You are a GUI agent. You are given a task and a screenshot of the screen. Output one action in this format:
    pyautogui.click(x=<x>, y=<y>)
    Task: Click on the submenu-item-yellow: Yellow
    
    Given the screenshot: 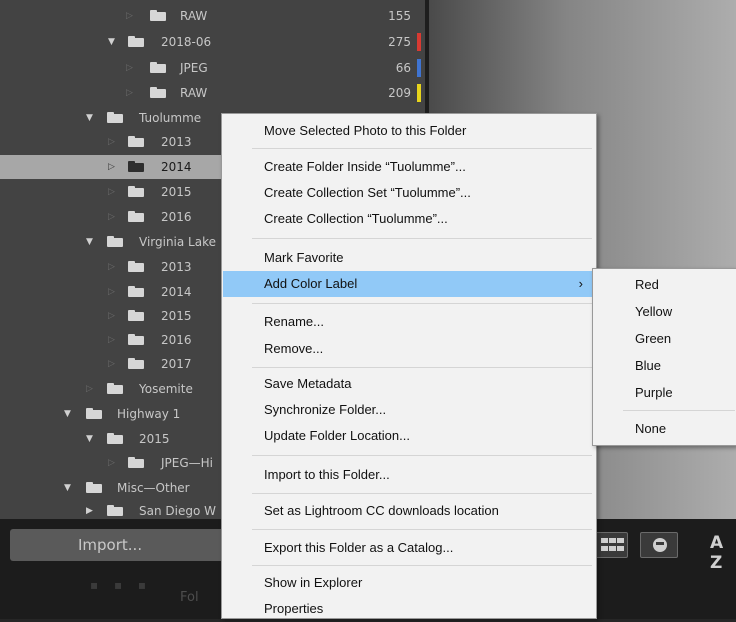 What is the action you would take?
    pyautogui.click(x=665, y=311)
    